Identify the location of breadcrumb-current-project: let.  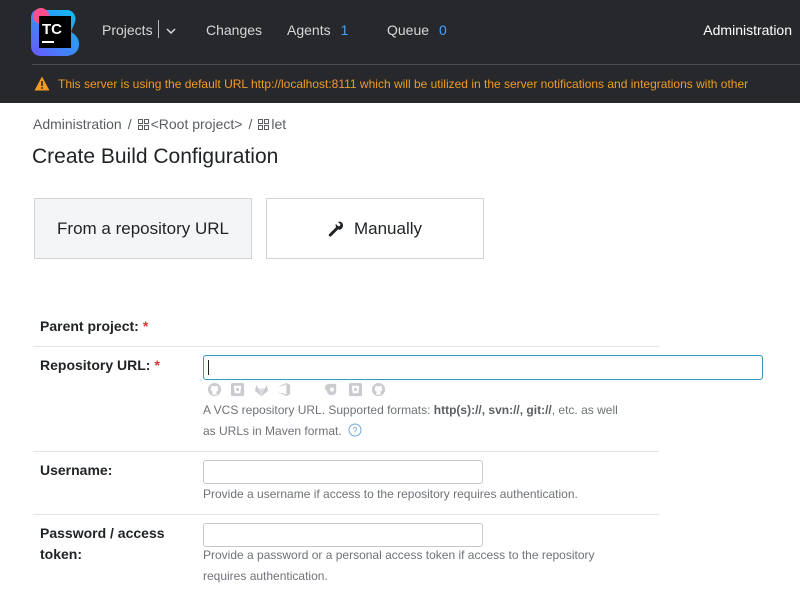
(272, 124).